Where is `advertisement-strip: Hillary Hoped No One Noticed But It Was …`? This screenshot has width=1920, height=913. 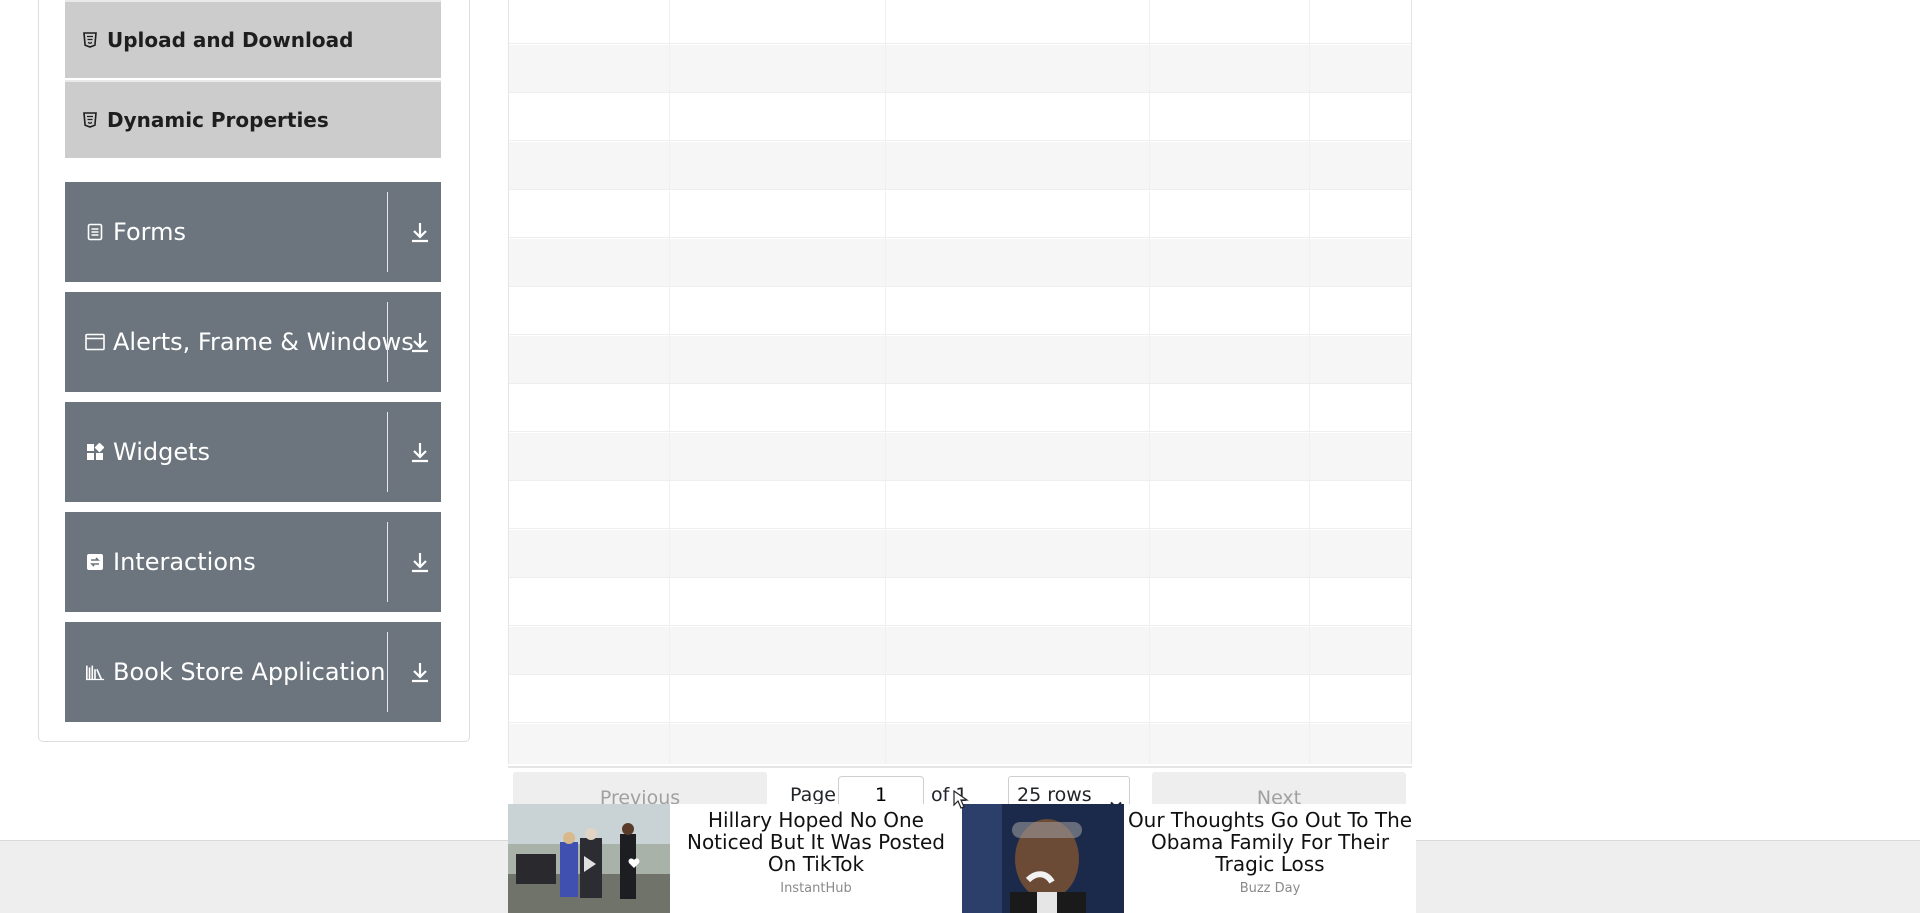 advertisement-strip: Hillary Hoped No One Noticed But It Was … is located at coordinates (962, 858).